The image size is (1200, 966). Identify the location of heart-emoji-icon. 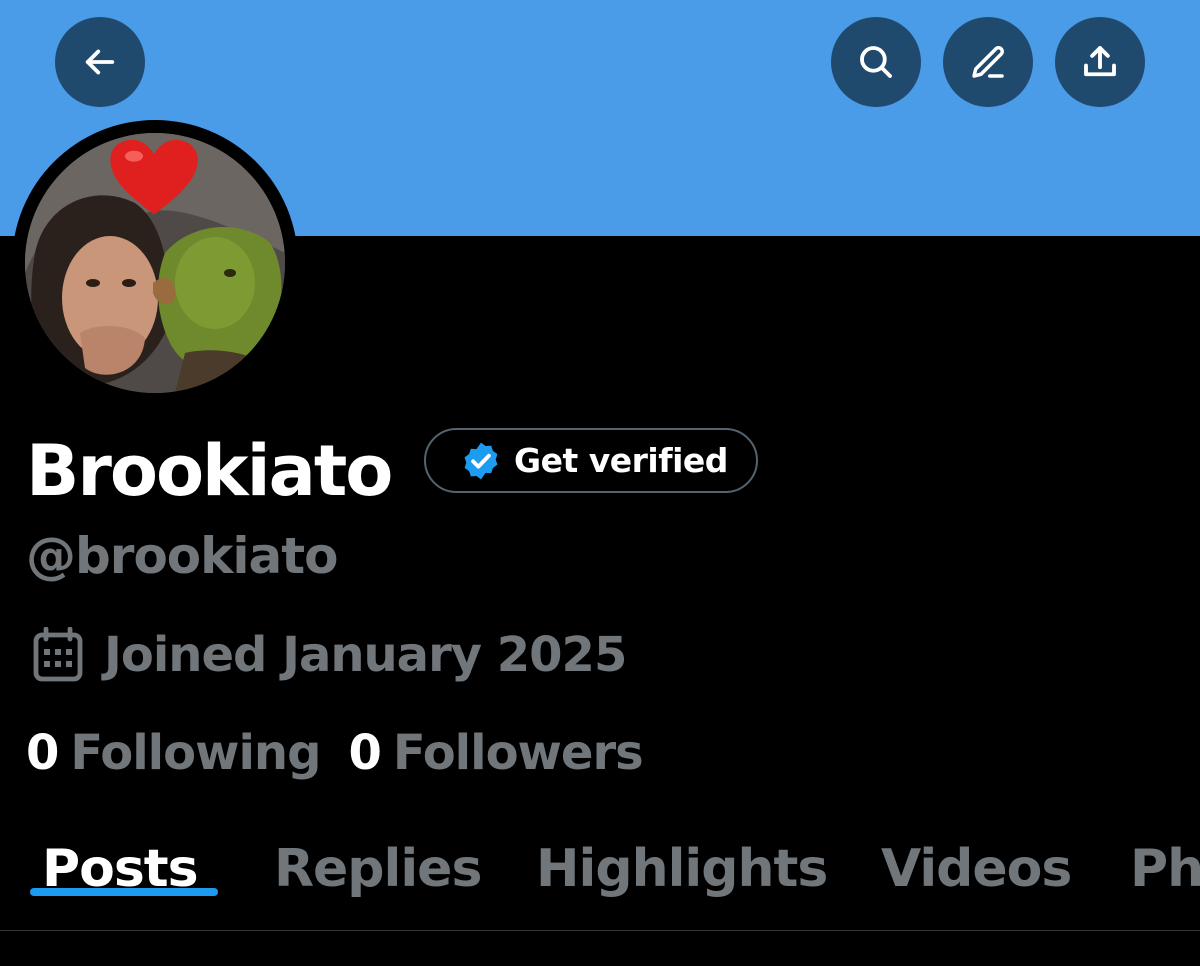
(154, 177).